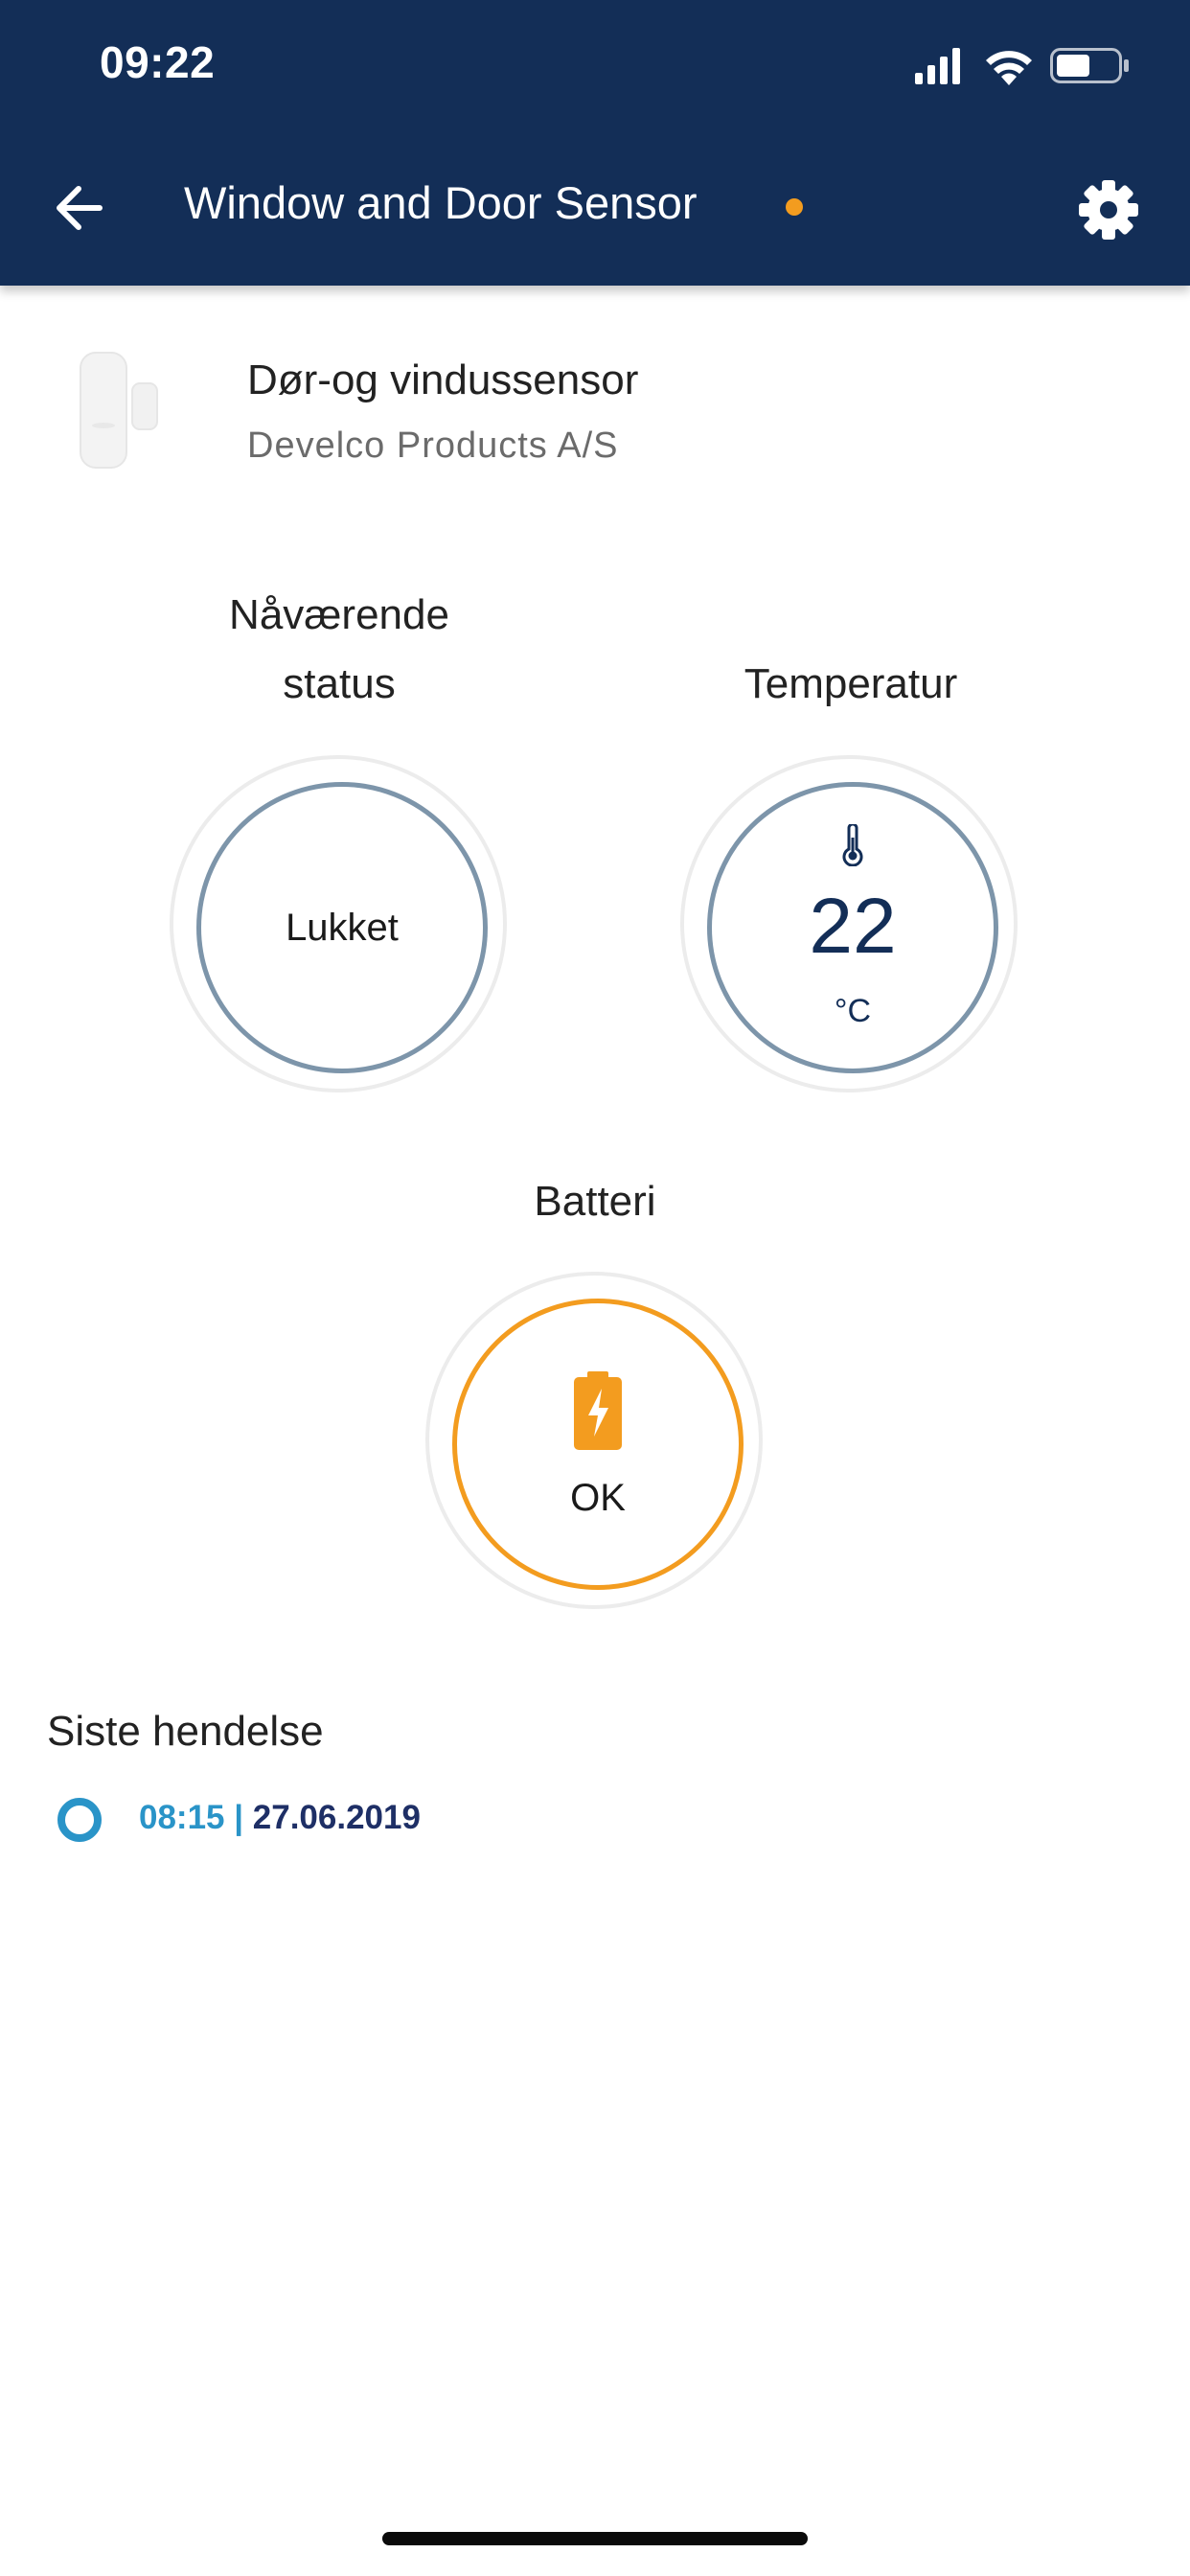  Describe the element at coordinates (339, 650) in the screenshot. I see `status-gauge-label: Nåværende status` at that location.